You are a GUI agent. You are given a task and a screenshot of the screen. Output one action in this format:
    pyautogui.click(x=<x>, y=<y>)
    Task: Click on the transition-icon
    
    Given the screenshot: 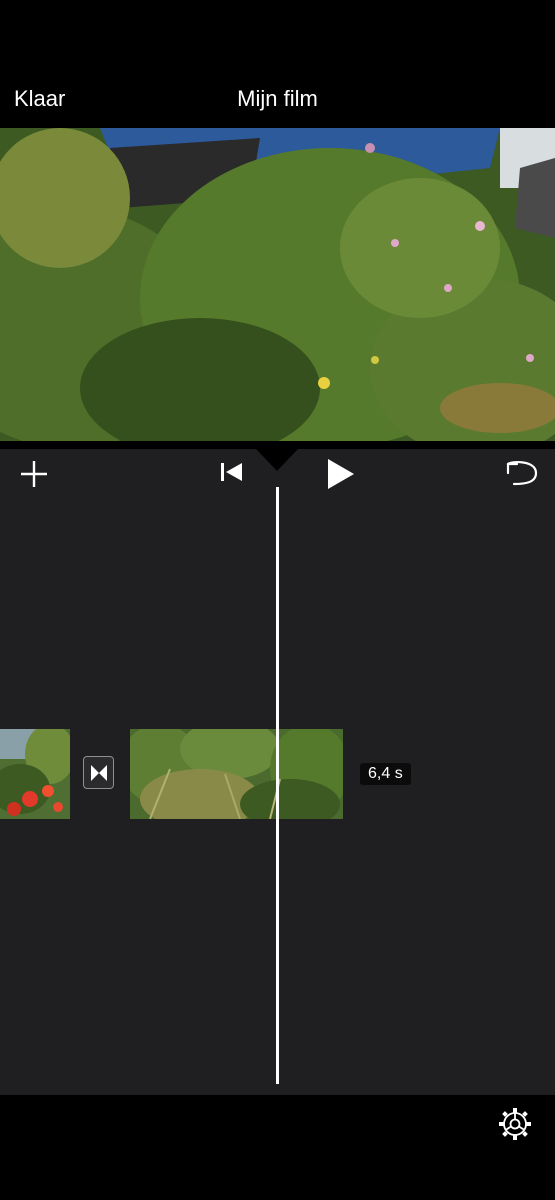 What is the action you would take?
    pyautogui.click(x=98, y=772)
    